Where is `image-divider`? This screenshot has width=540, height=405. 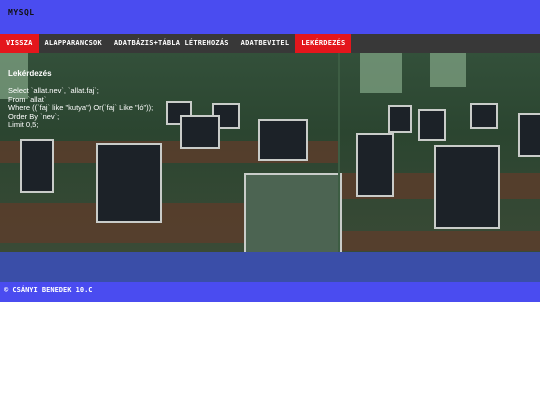 image-divider is located at coordinates (339, 152).